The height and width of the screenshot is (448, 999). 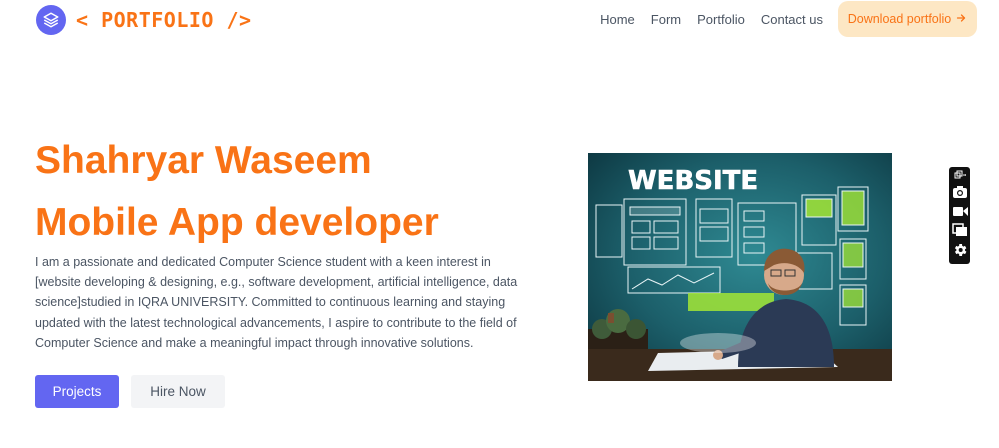 I want to click on gear-icon, so click(x=960, y=250).